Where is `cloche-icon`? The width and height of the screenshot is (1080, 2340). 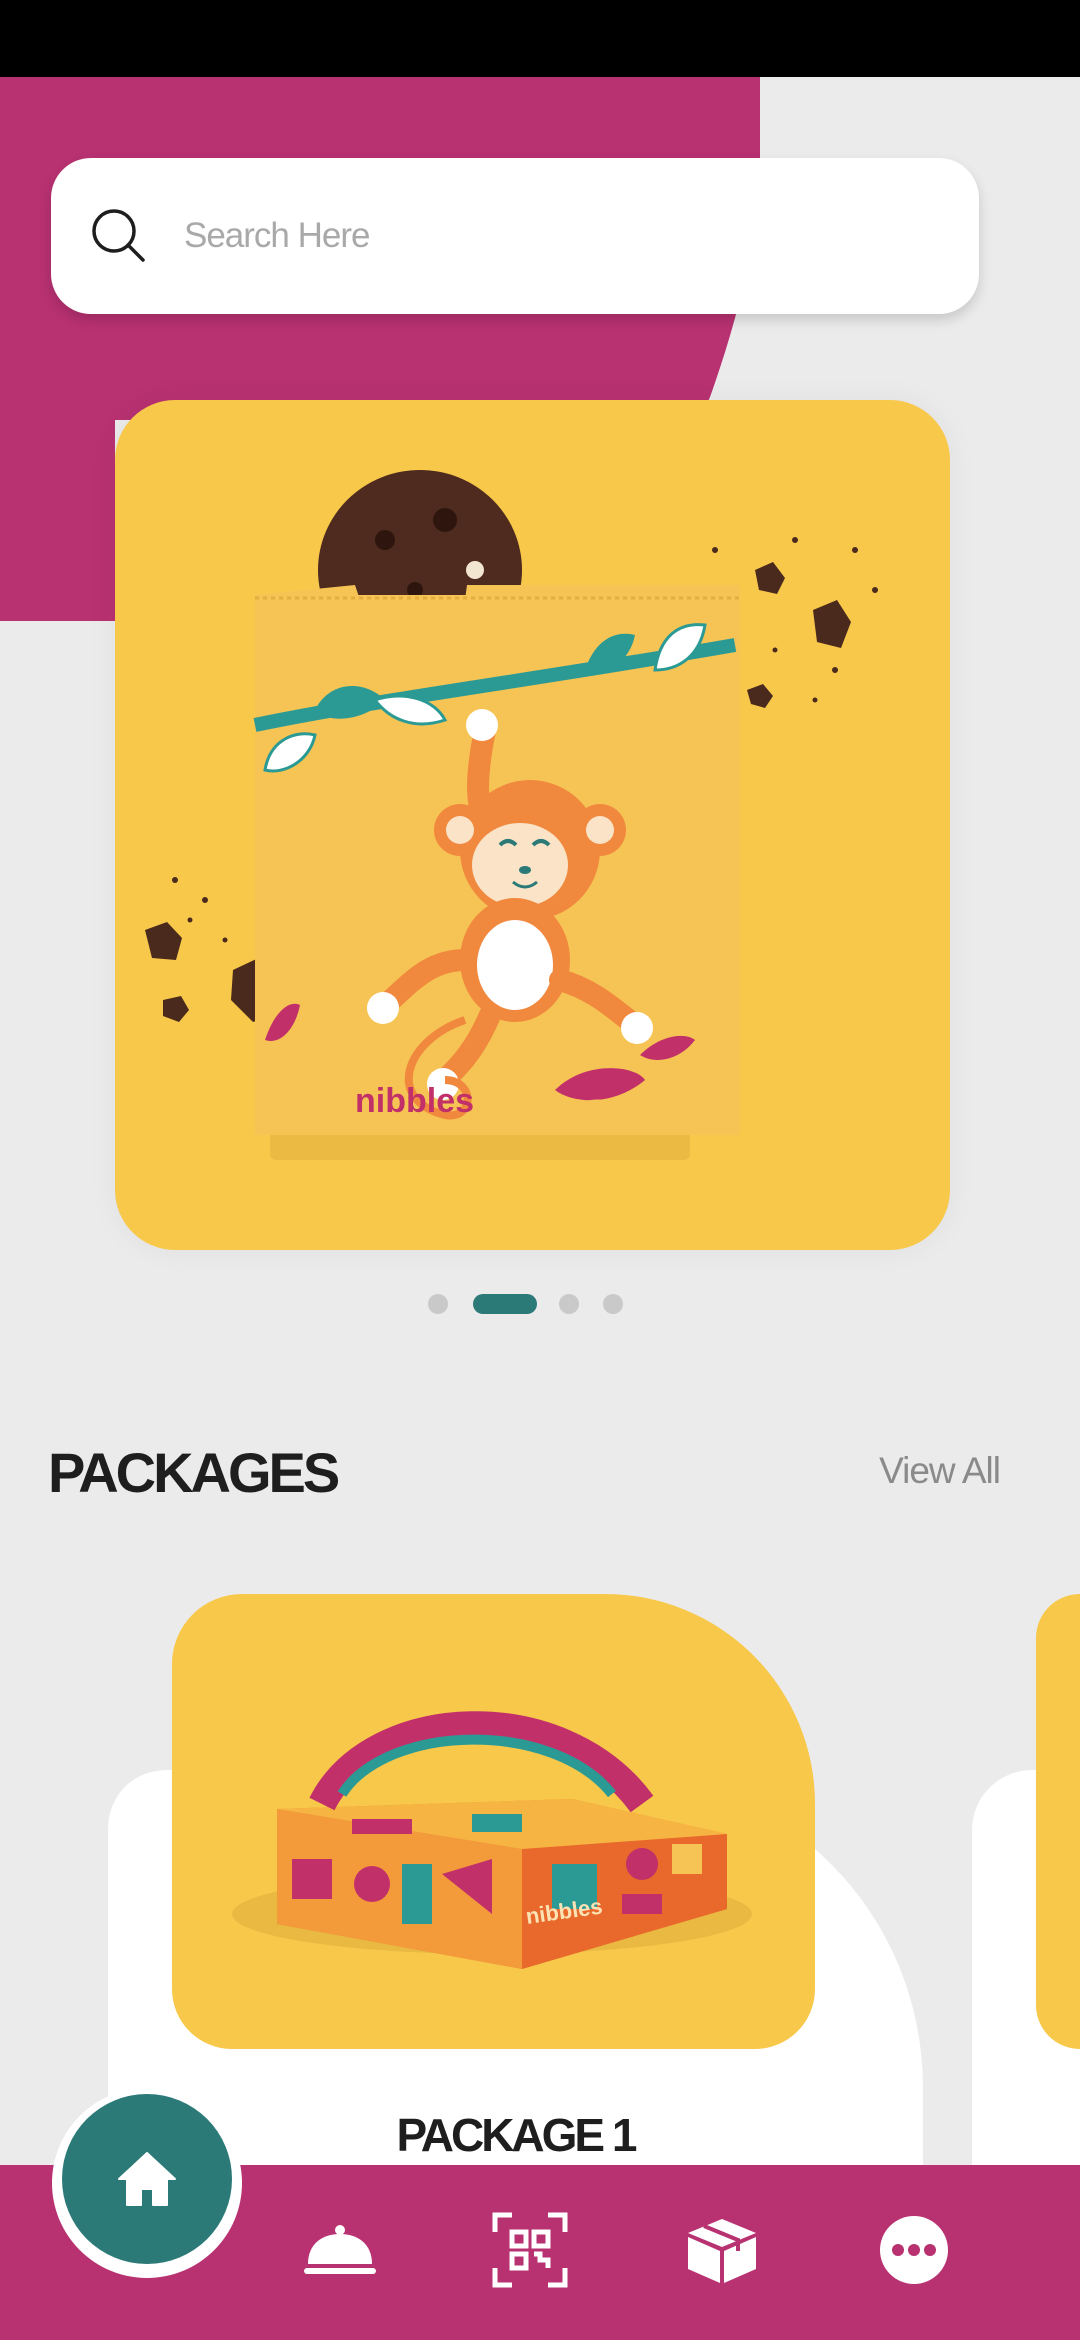 cloche-icon is located at coordinates (340, 2249).